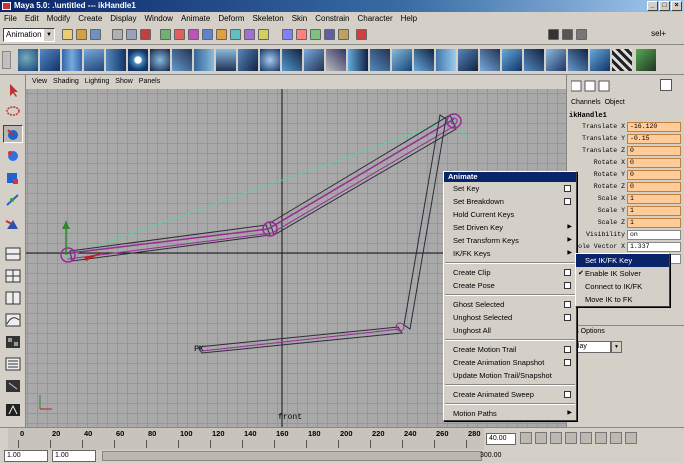  I want to click on menu-item-motion-paths: Motion Paths ▶, so click(510, 413).